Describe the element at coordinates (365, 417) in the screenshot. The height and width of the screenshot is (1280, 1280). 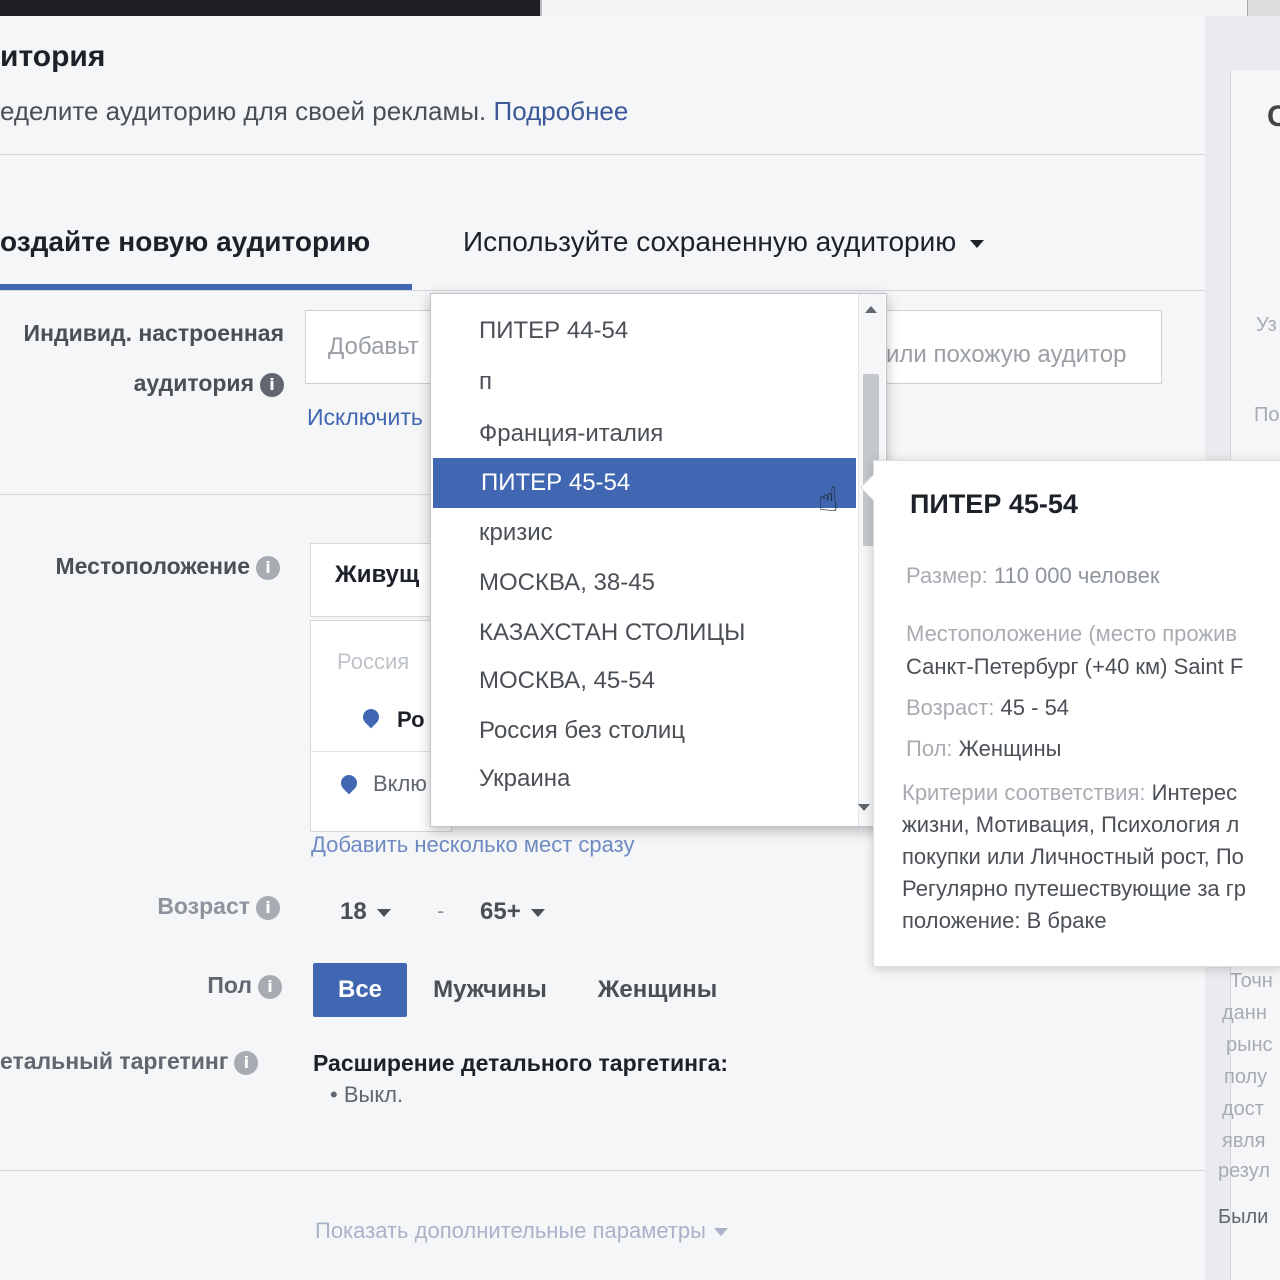
I see `exclude-link: Исключить` at that location.